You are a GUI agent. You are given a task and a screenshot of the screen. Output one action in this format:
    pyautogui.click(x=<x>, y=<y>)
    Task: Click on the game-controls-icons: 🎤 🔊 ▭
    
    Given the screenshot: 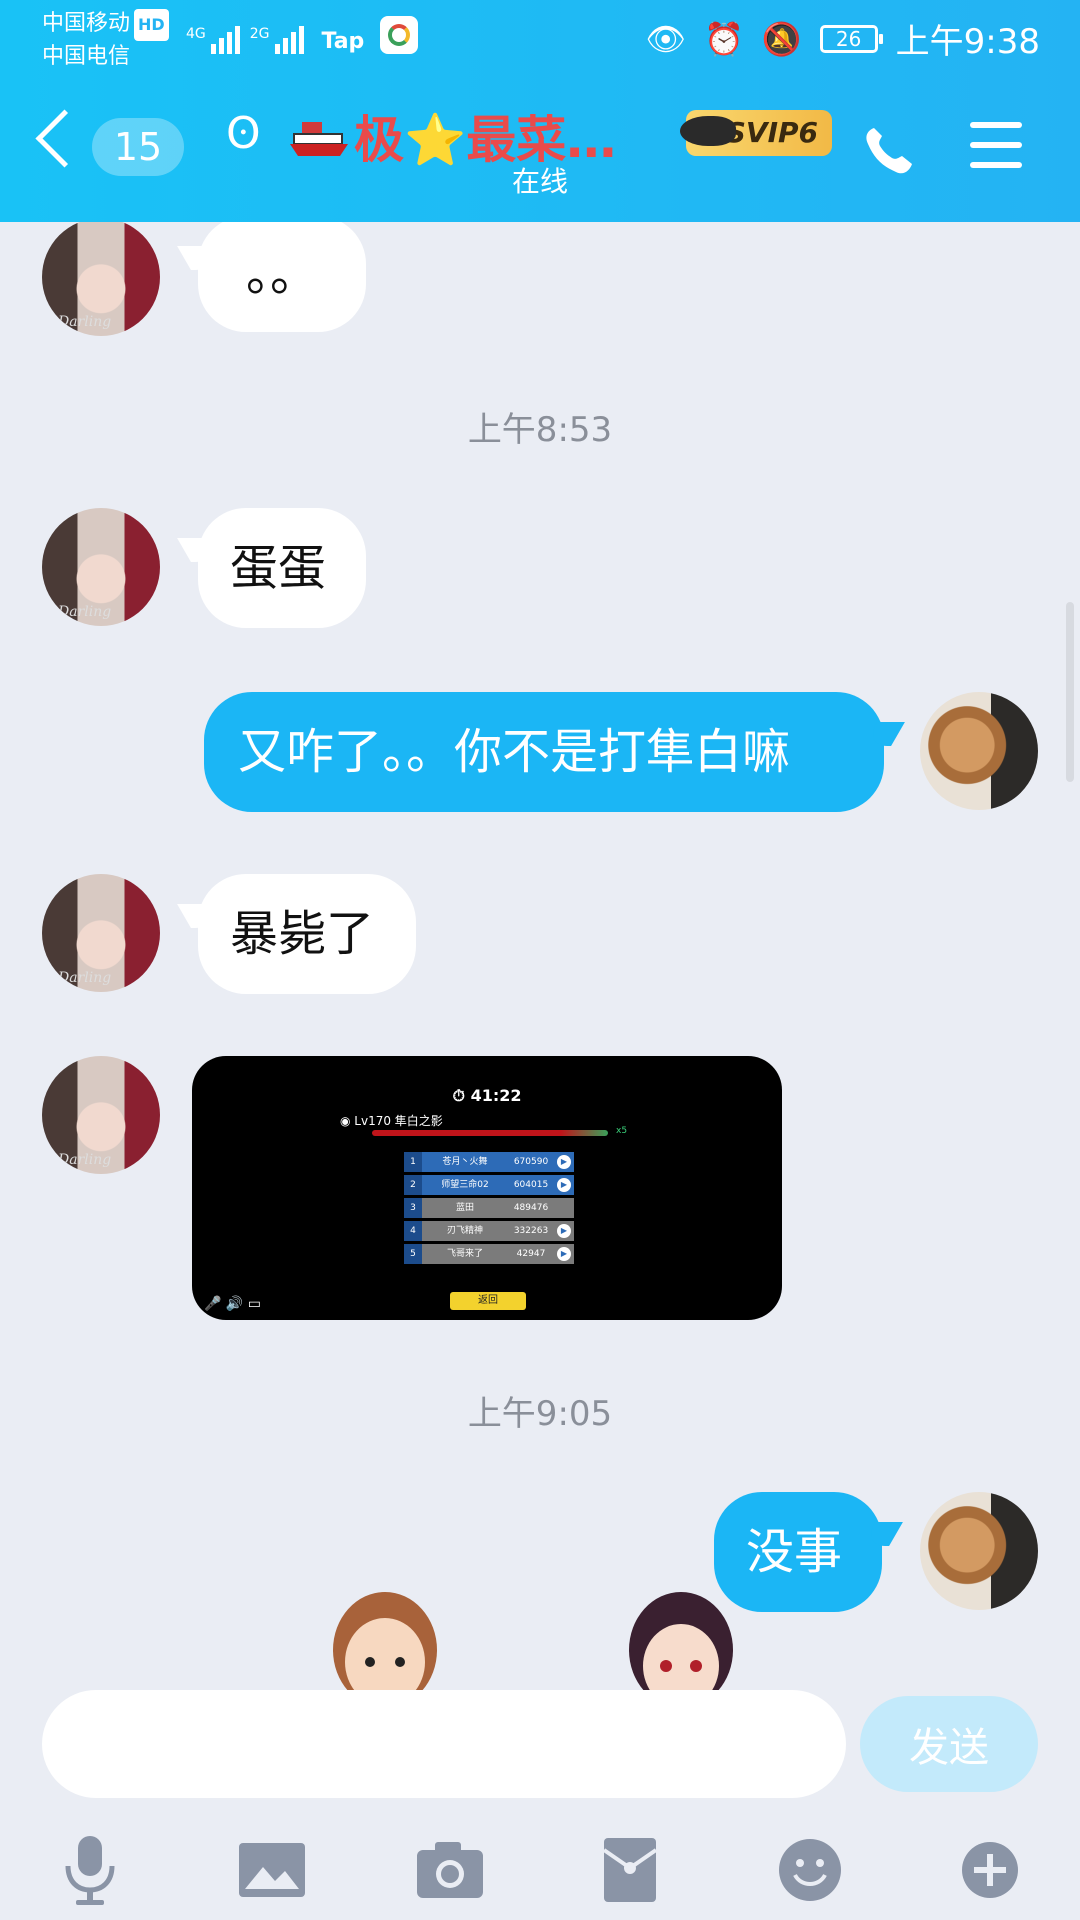 What is the action you would take?
    pyautogui.click(x=232, y=1304)
    